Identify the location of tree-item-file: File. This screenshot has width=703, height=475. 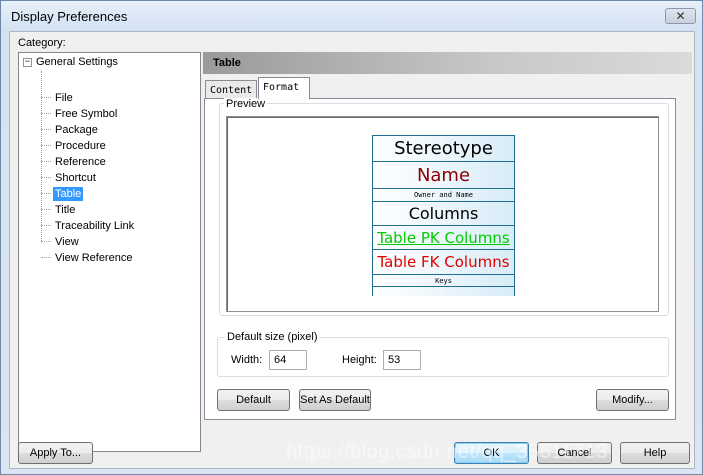
(58, 97).